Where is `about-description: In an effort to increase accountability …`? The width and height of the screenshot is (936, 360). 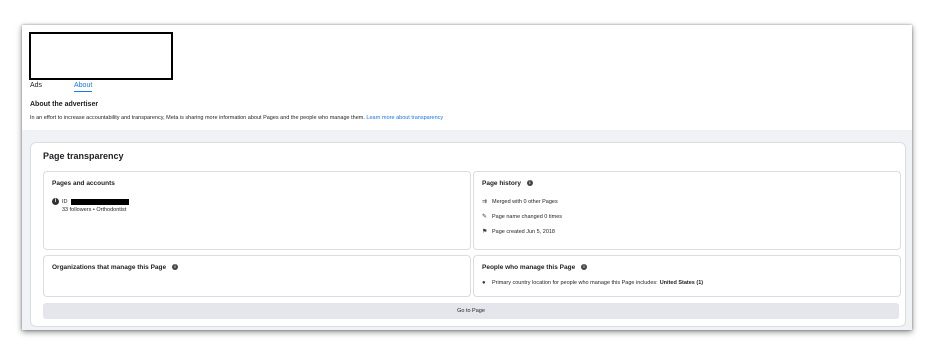
about-description: In an effort to increase accountability … is located at coordinates (236, 118).